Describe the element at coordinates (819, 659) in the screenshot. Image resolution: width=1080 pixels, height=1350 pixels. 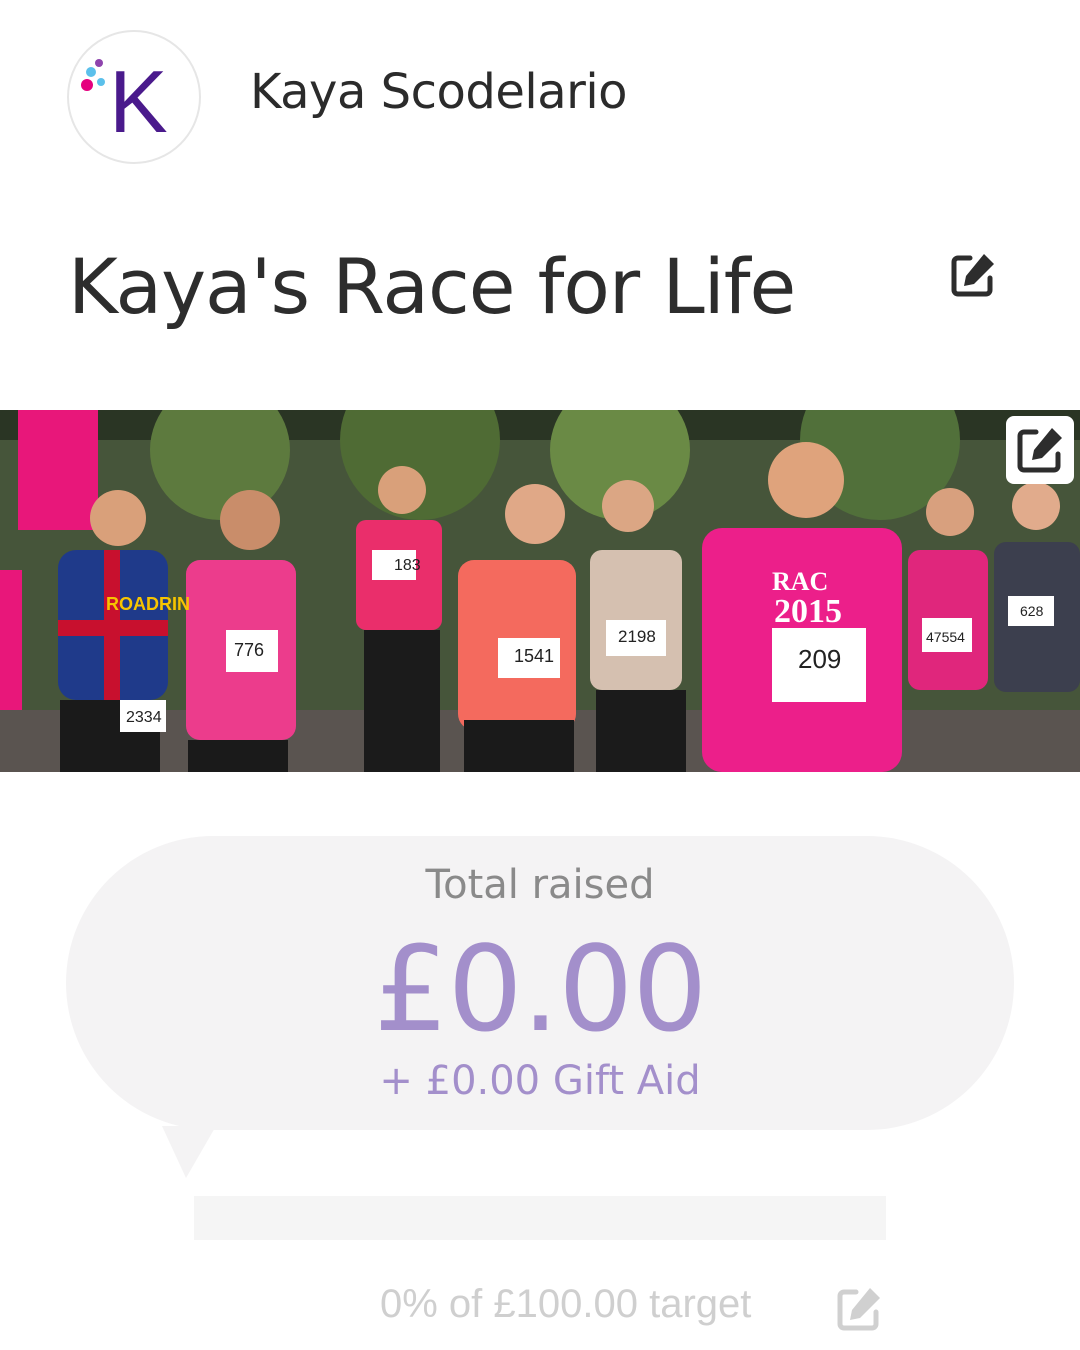
I see `bib-number: 209` at that location.